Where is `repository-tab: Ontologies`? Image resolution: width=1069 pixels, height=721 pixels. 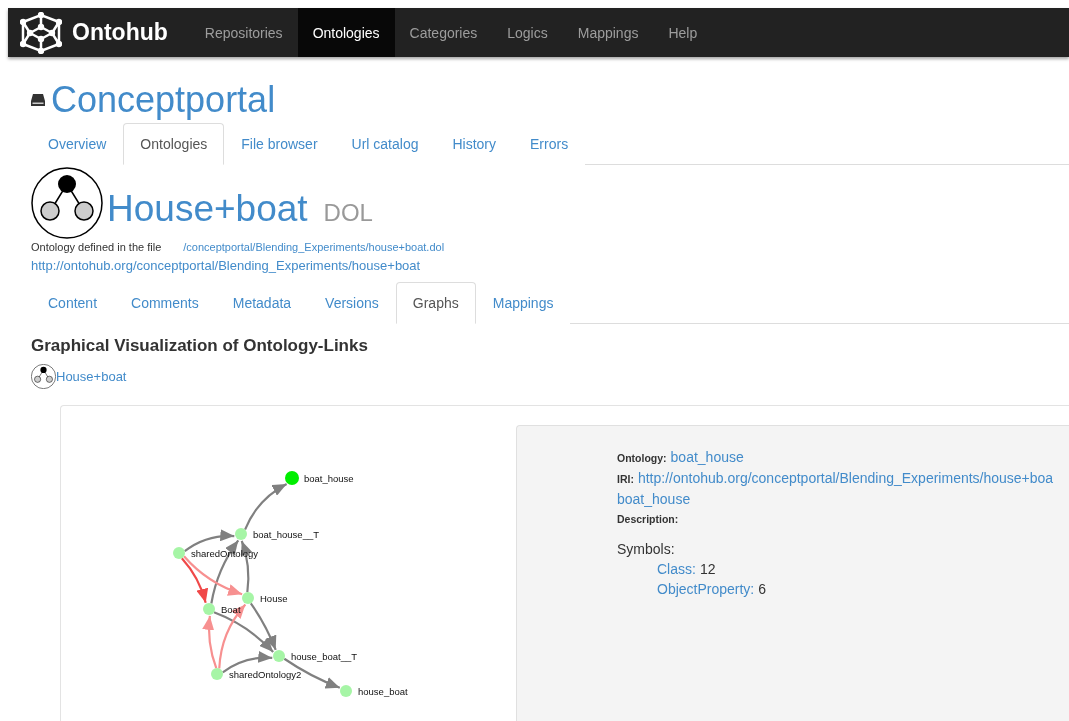
repository-tab: Ontologies is located at coordinates (174, 144).